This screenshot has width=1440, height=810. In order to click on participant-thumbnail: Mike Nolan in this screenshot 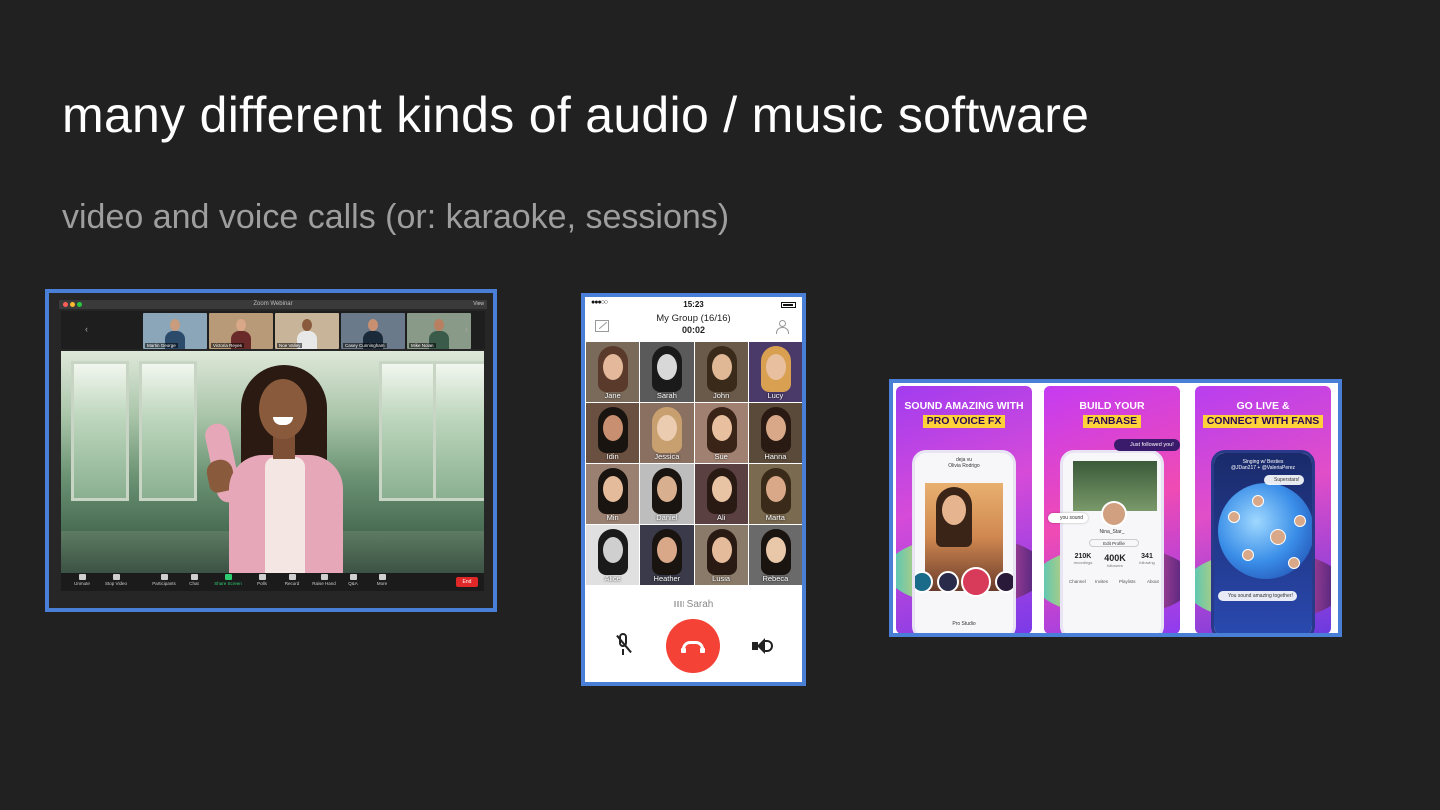, I will do `click(439, 331)`.